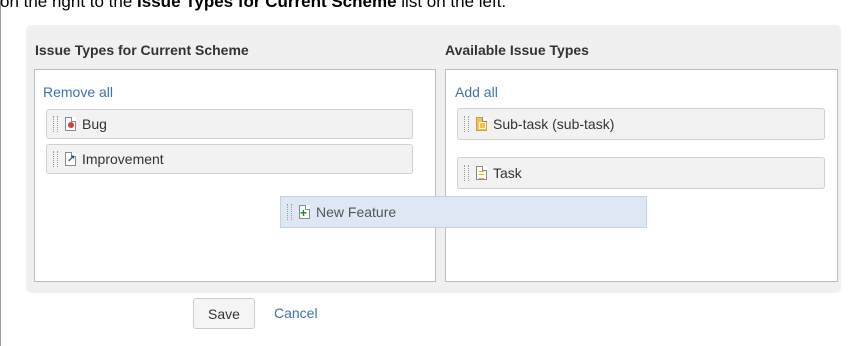  I want to click on cancel-link: Cancel, so click(296, 313).